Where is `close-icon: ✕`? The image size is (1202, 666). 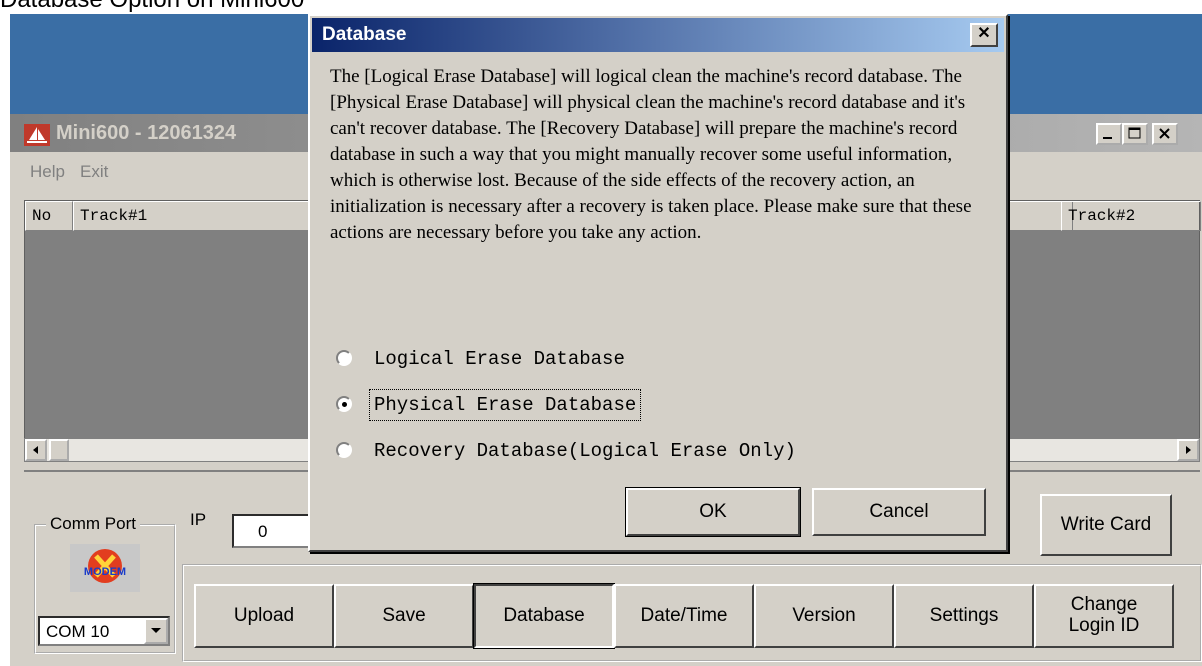 close-icon: ✕ is located at coordinates (984, 33).